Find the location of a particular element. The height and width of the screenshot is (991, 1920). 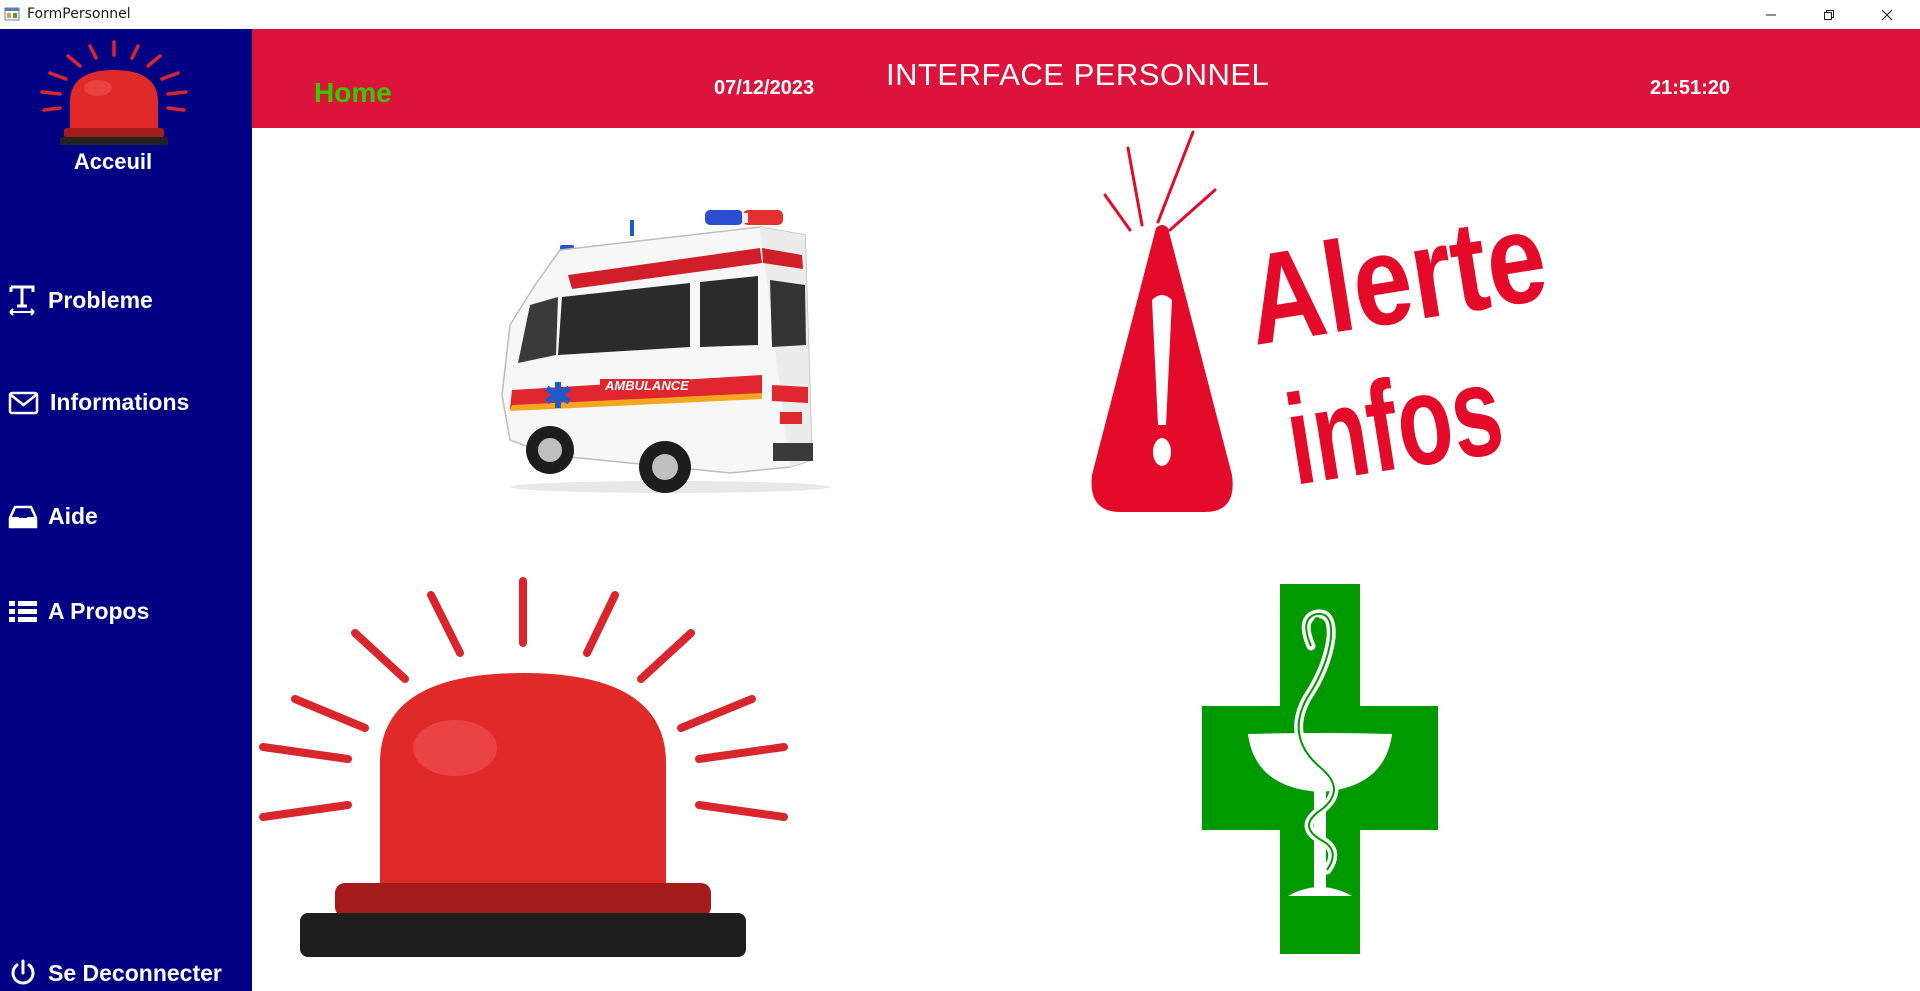

sidebar-item-apropos: A Propos is located at coordinates (78, 611).